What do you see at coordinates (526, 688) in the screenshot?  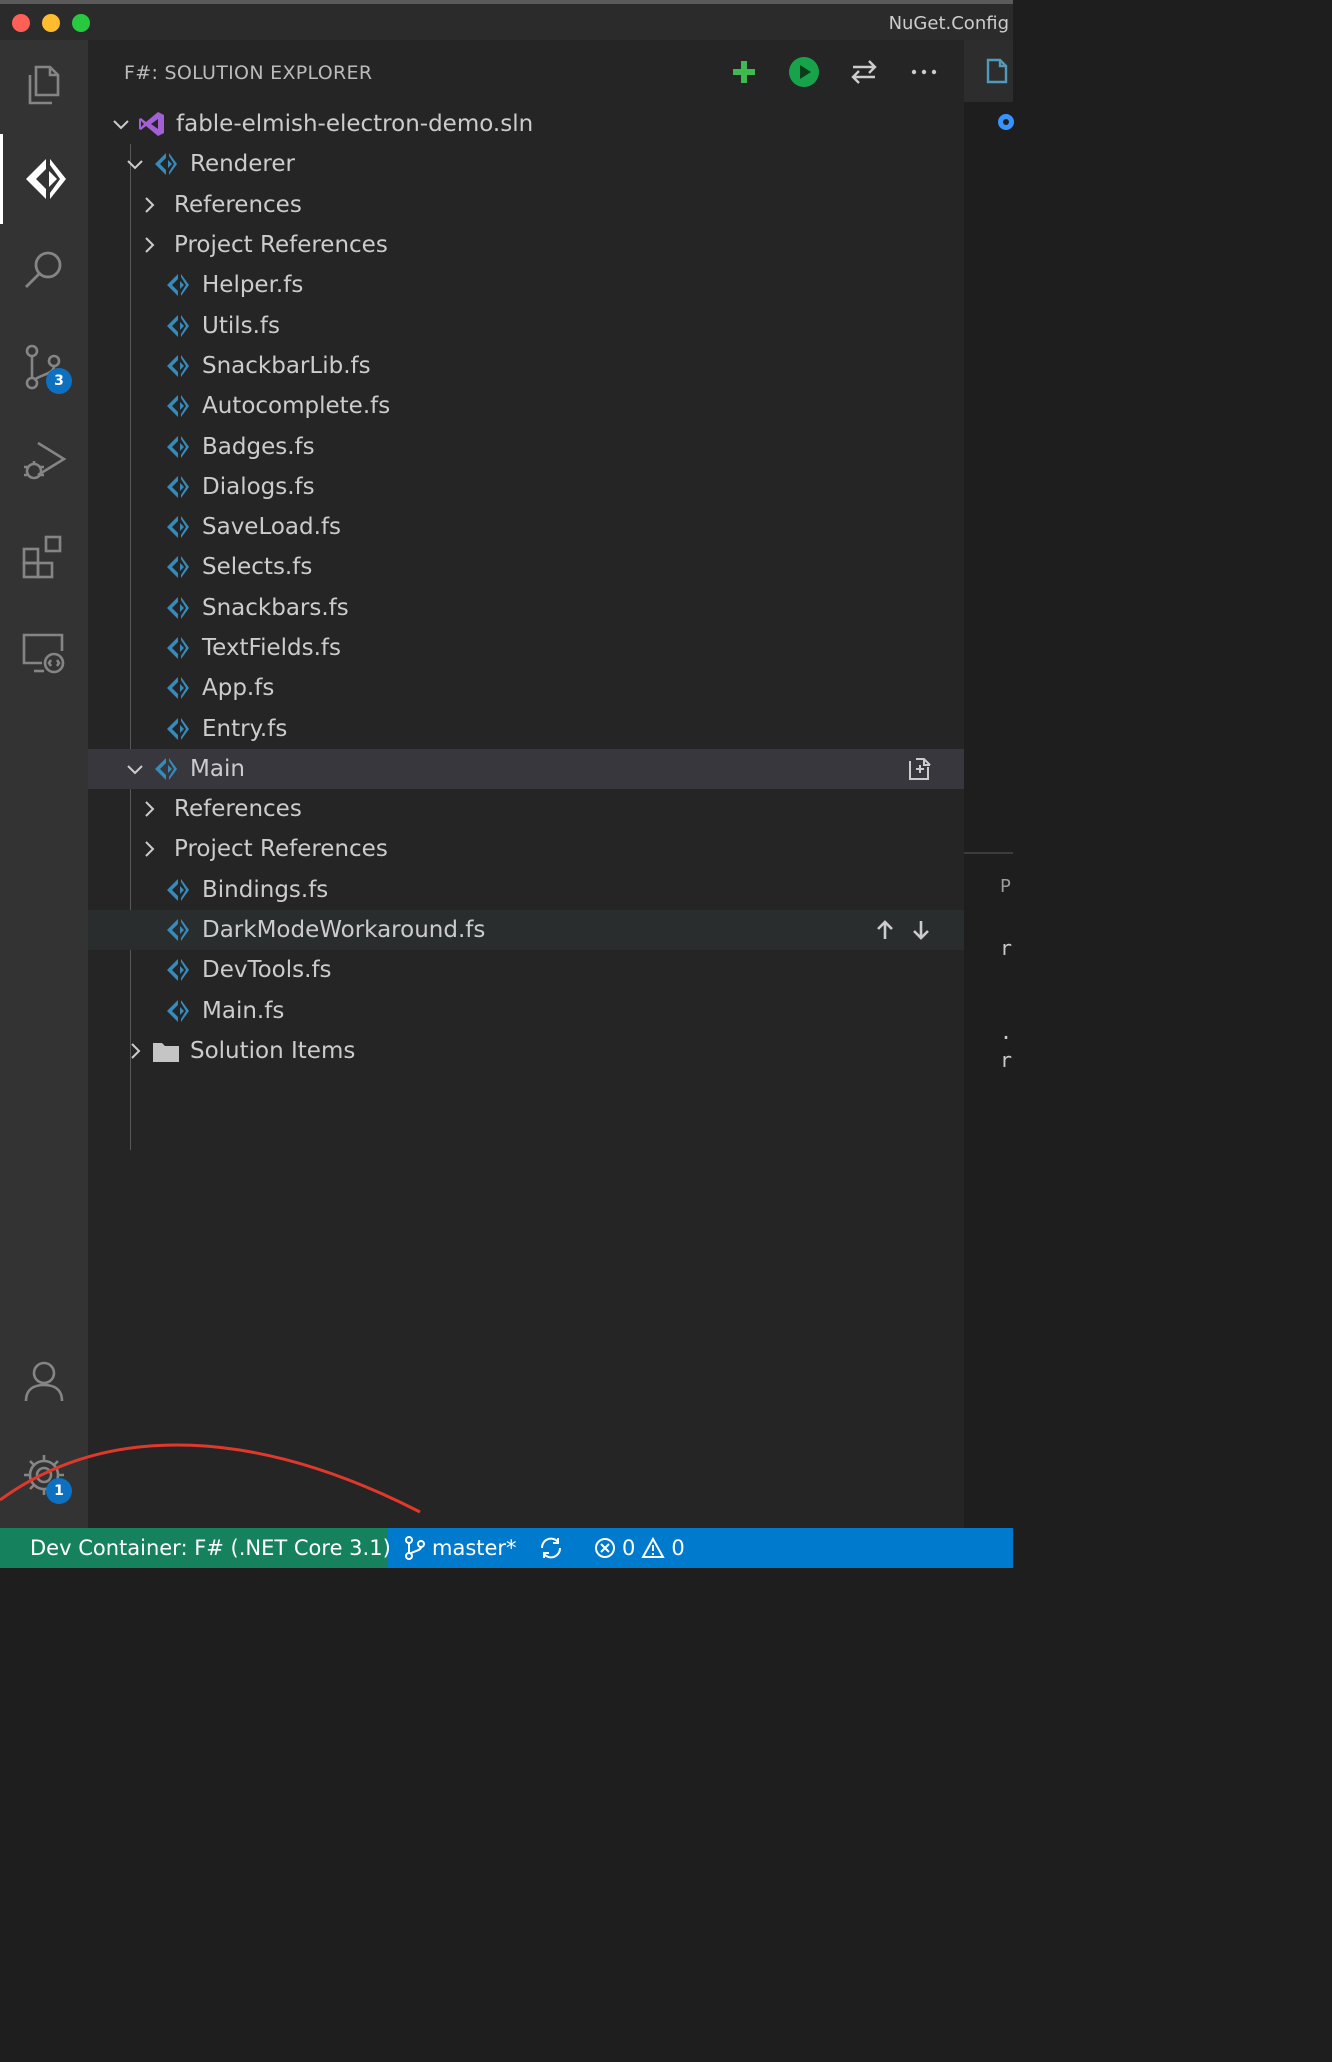 I see `tree-item-file: App.fs` at bounding box center [526, 688].